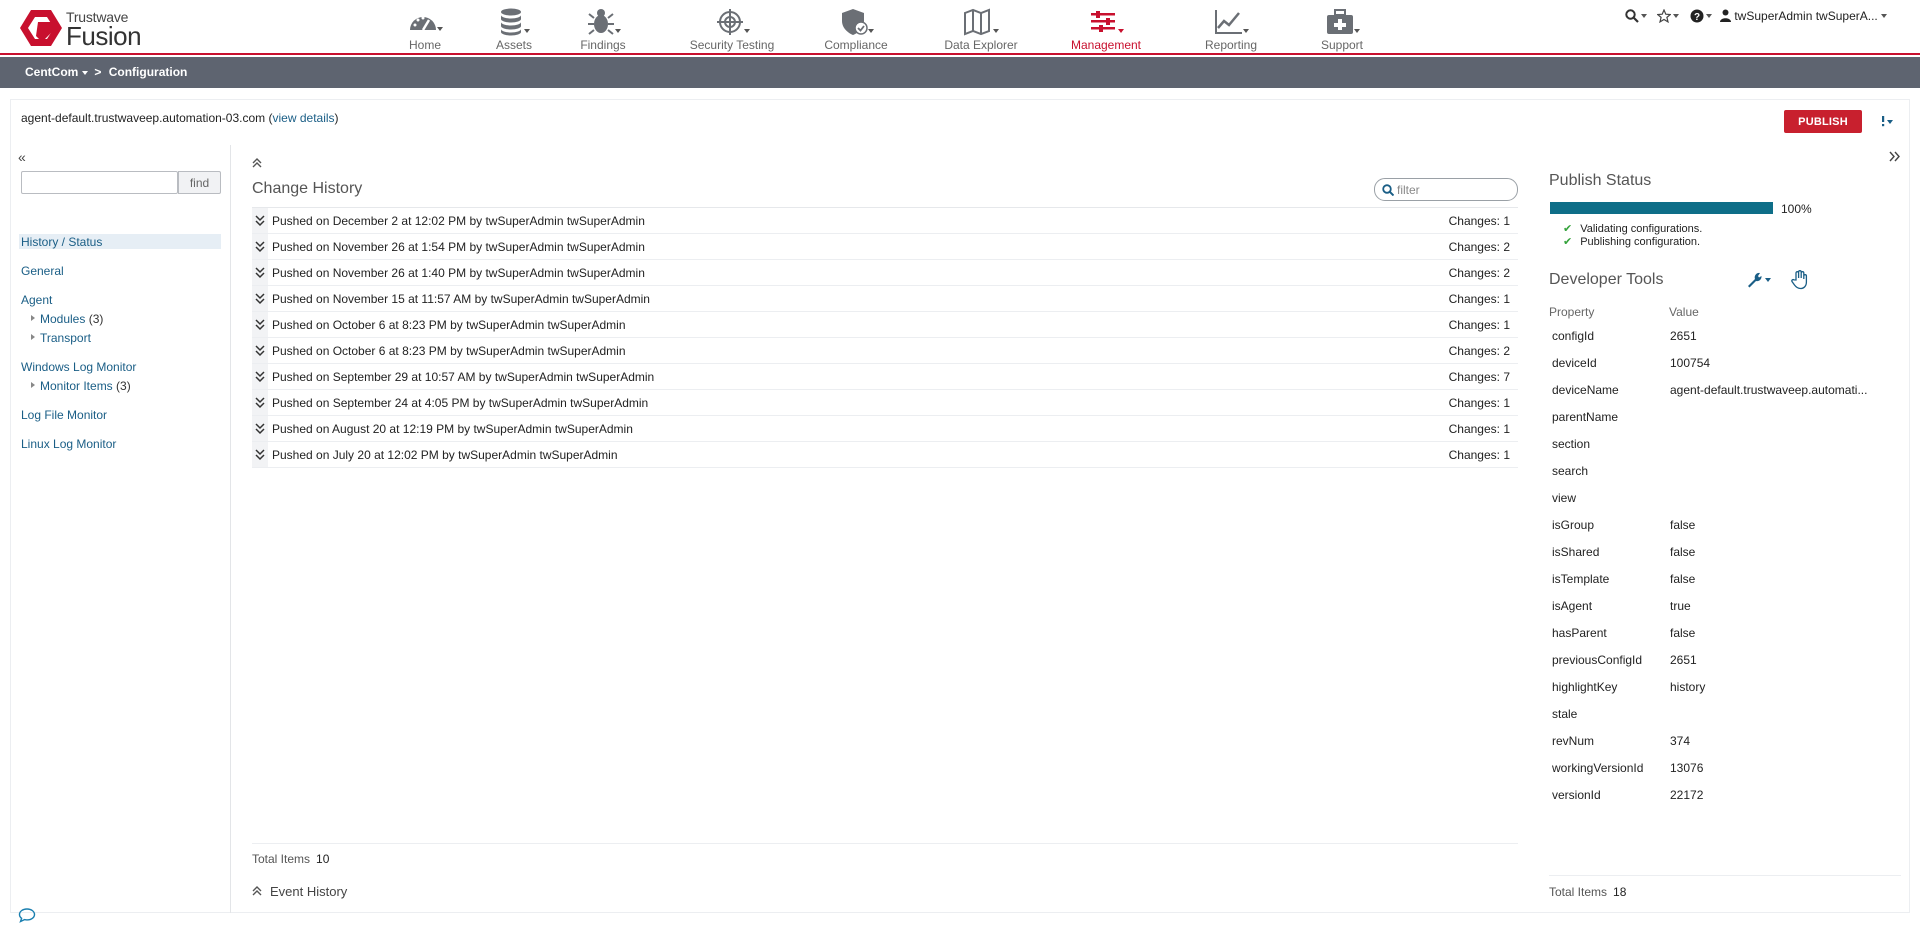 This screenshot has height=925, width=1920. Describe the element at coordinates (71, 319) in the screenshot. I see `tree-item-modules: Modules (3)` at that location.